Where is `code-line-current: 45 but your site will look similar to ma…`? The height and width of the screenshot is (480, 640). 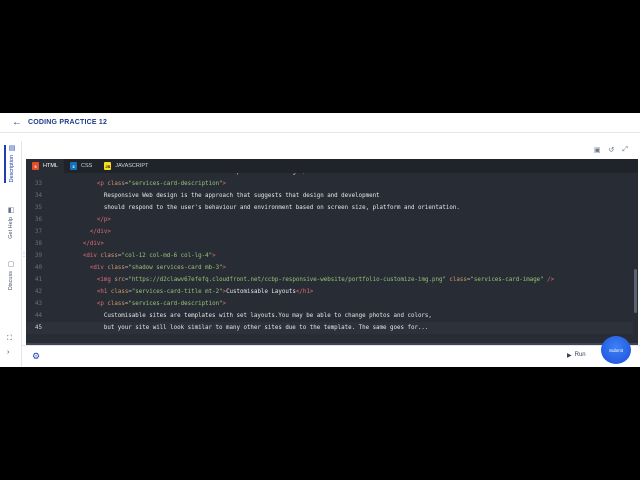 code-line-current: 45 but your site will look similar to ma… is located at coordinates (332, 328).